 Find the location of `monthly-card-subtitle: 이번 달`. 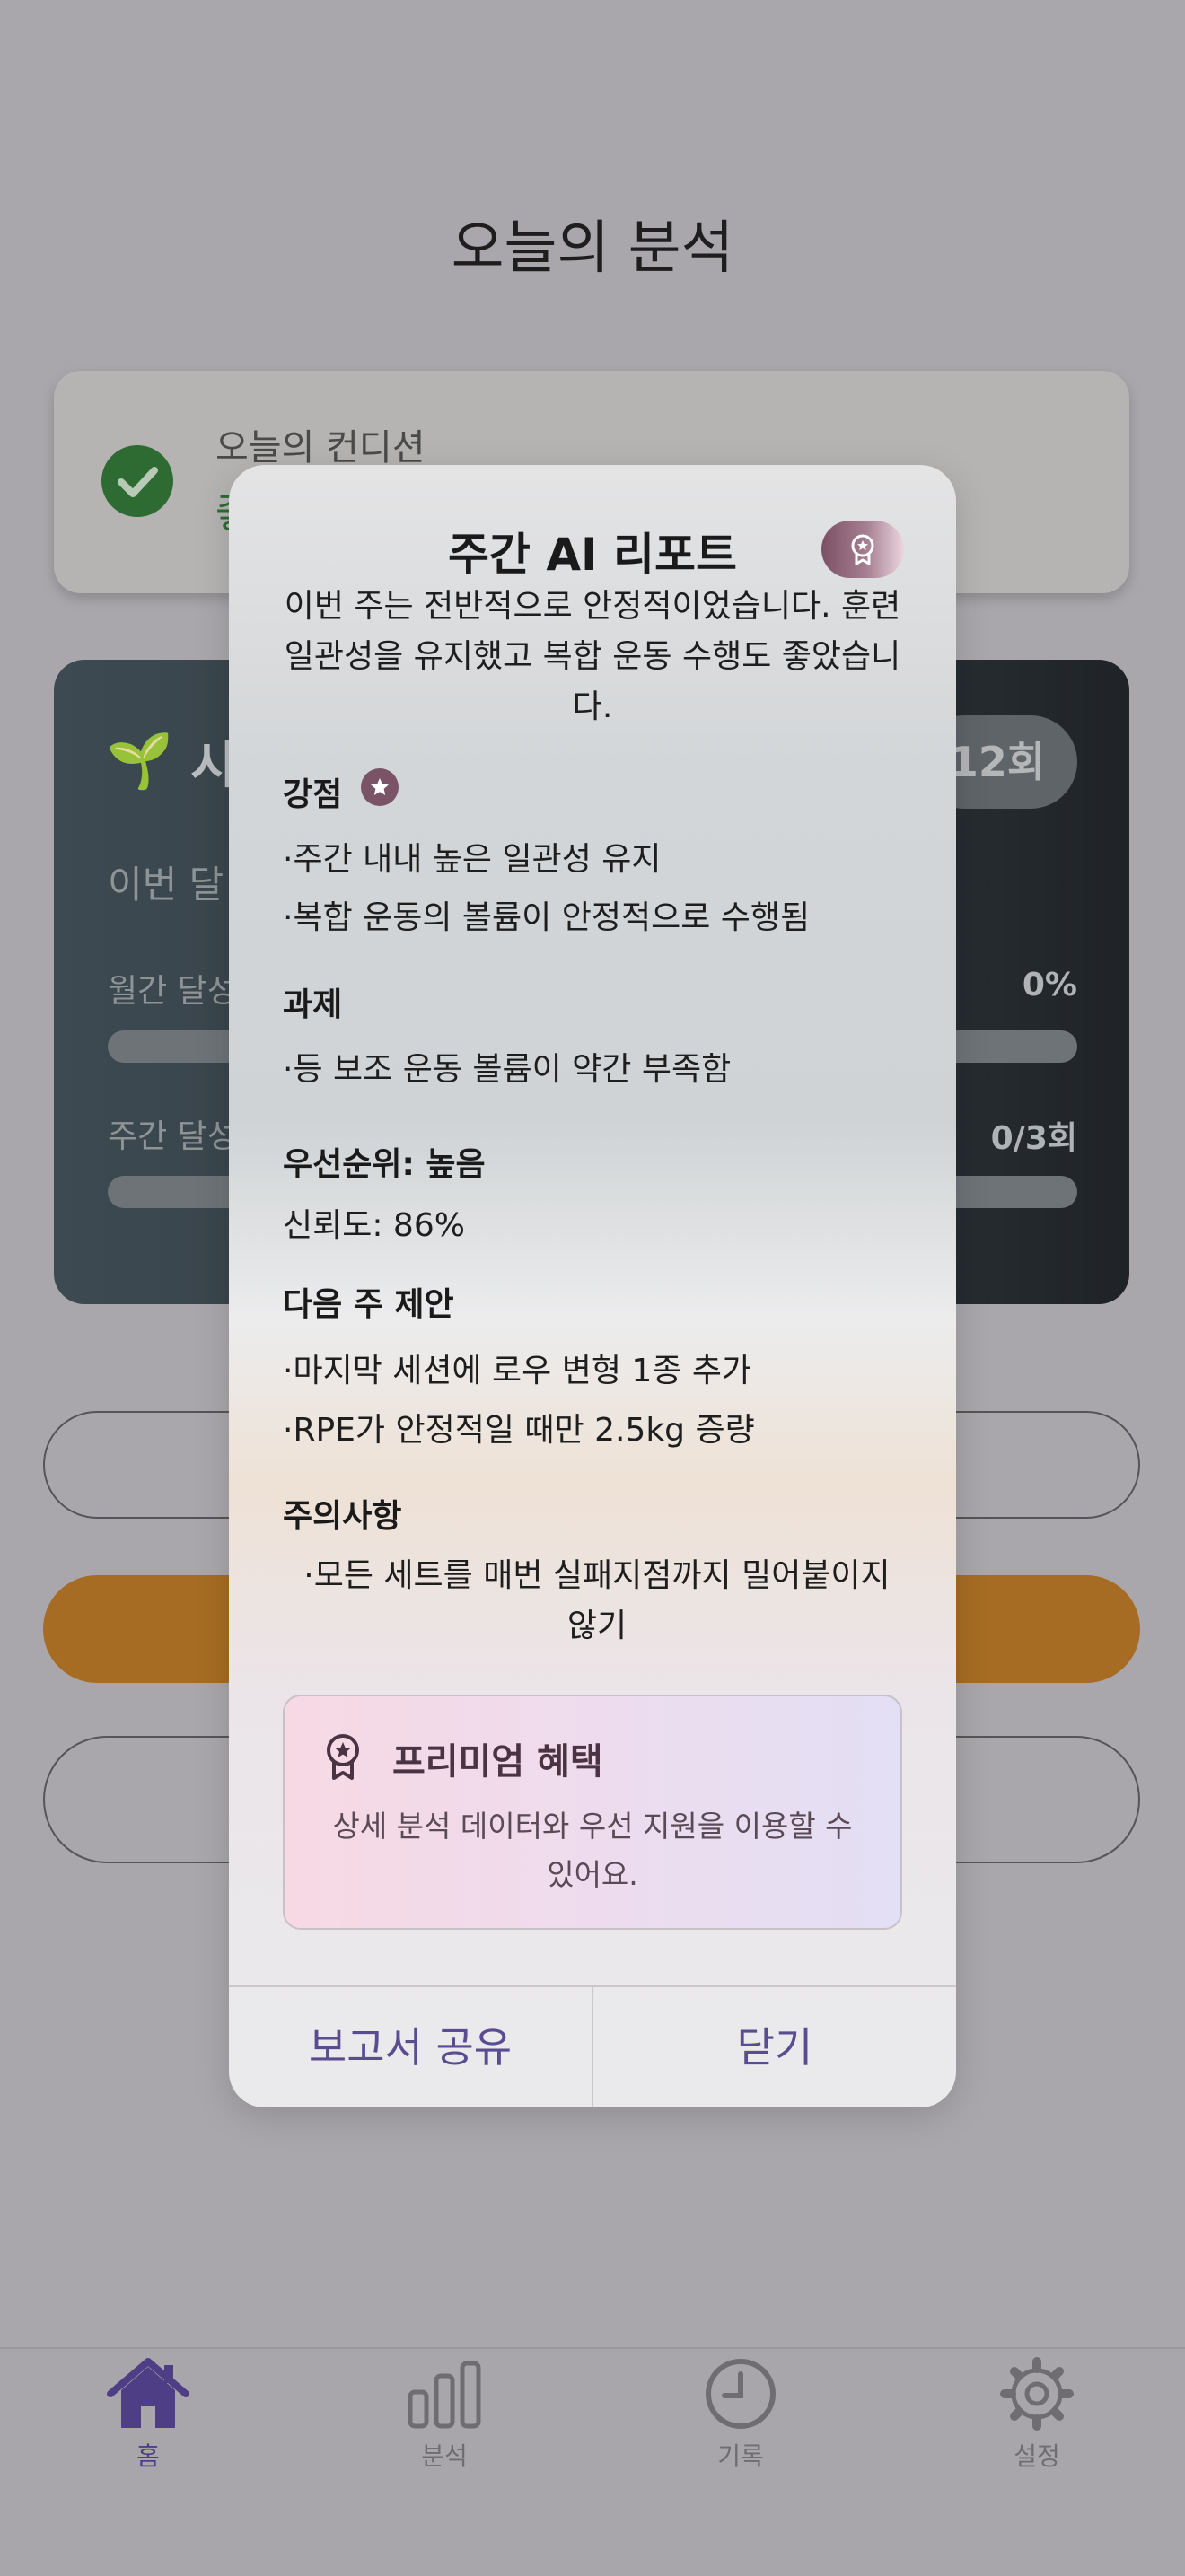

monthly-card-subtitle: 이번 달 is located at coordinates (166, 885).